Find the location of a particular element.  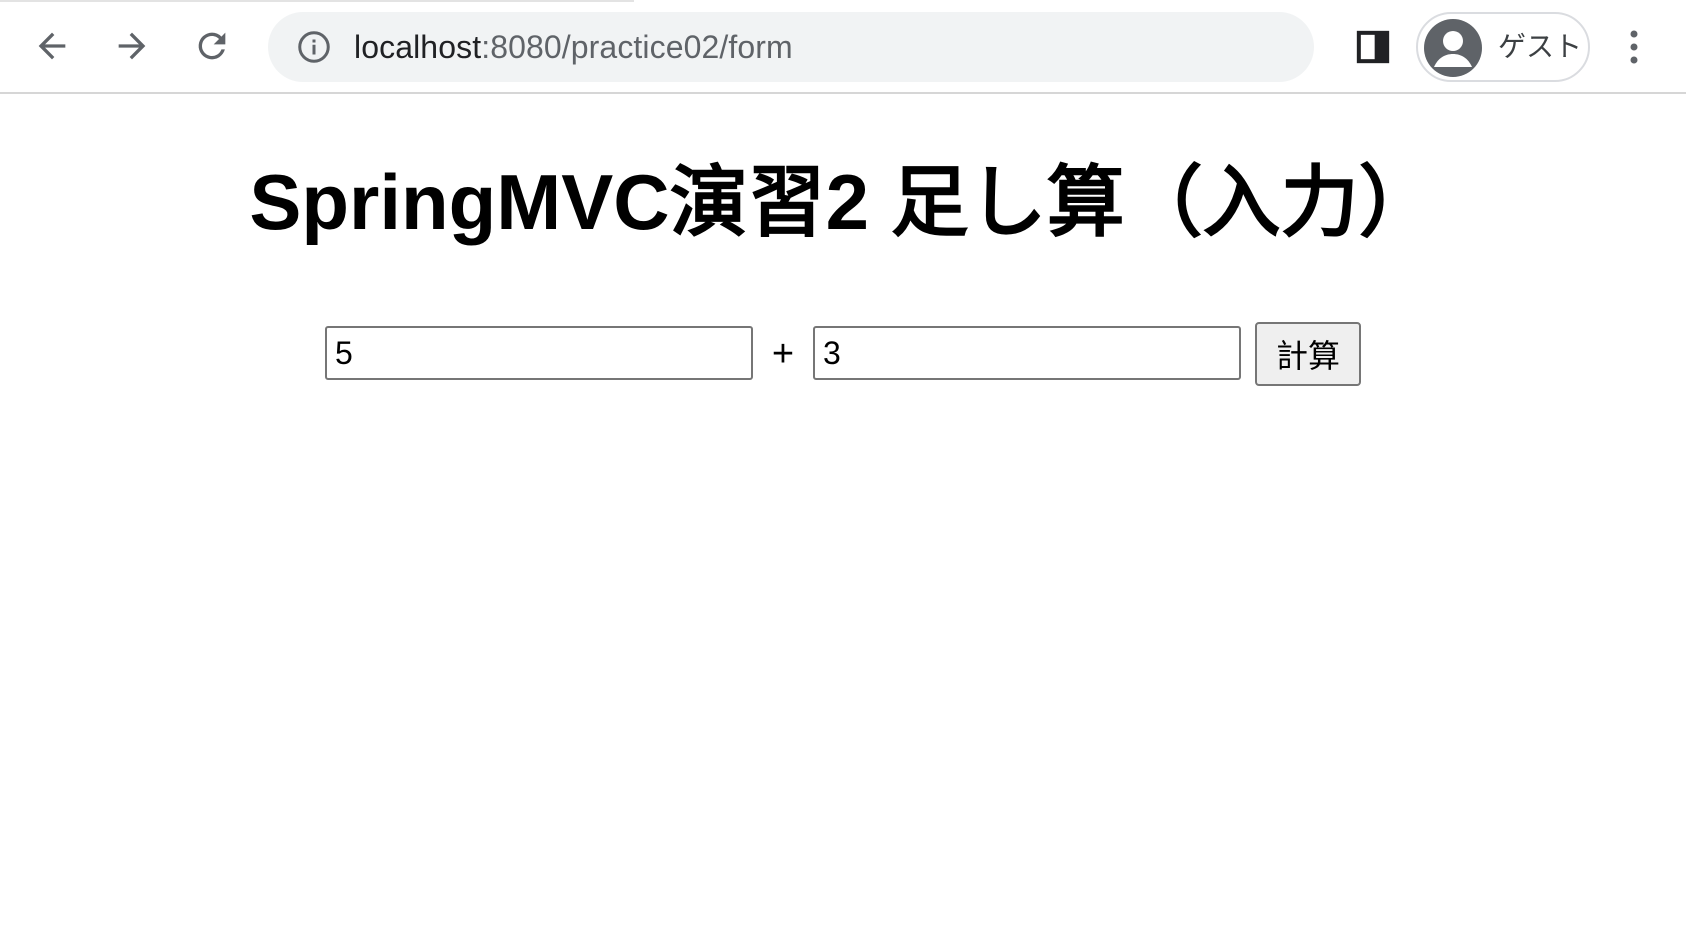

first-number-input is located at coordinates (539, 353).